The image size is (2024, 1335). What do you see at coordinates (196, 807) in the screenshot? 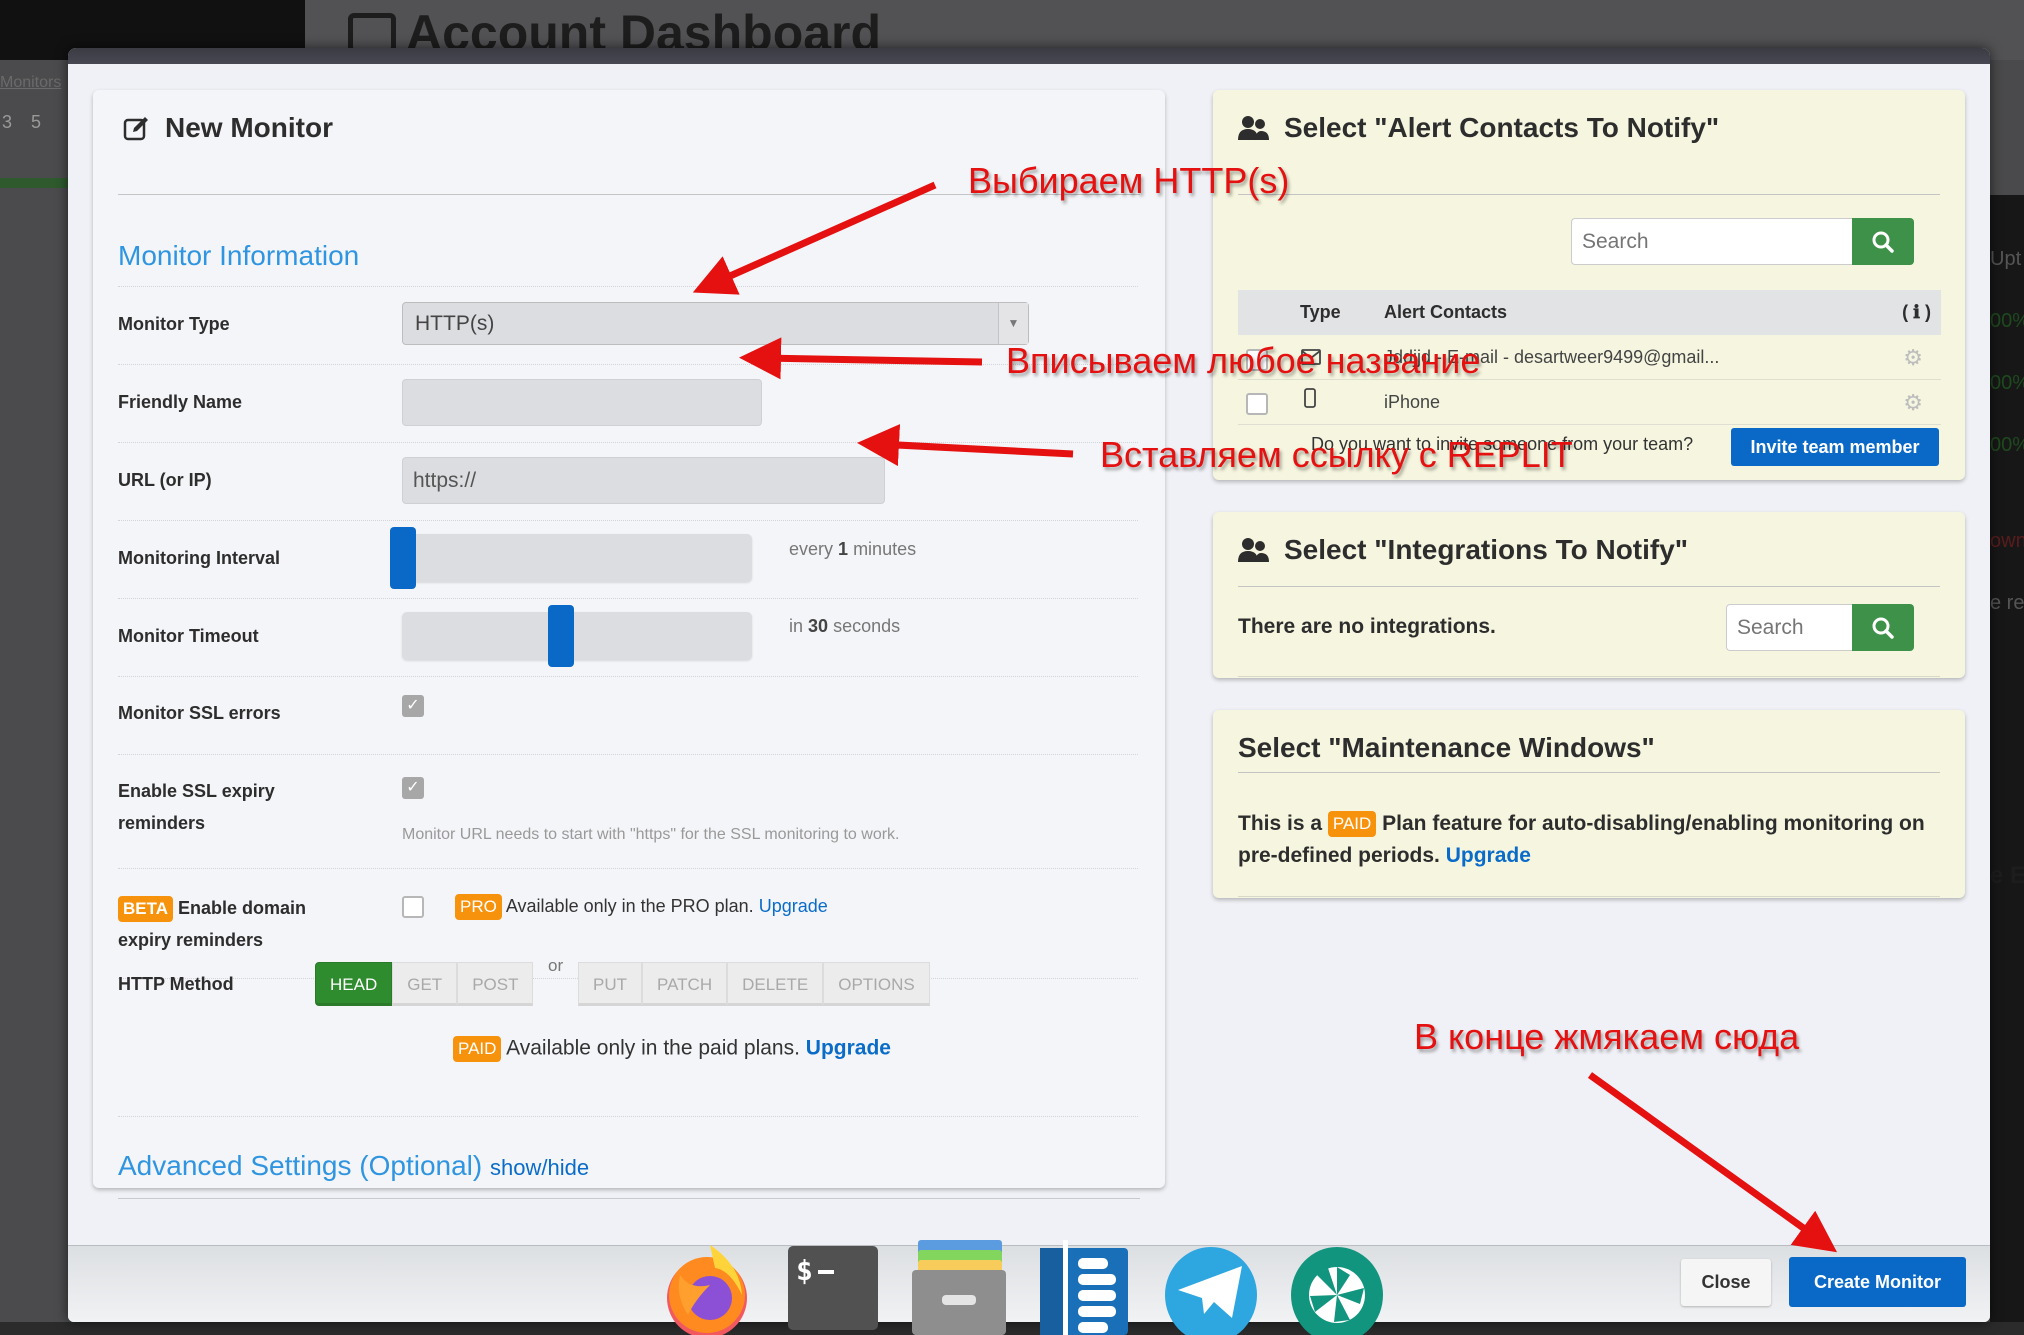
I see `ssl-expiry-label: Enable SSL expiry reminders` at bounding box center [196, 807].